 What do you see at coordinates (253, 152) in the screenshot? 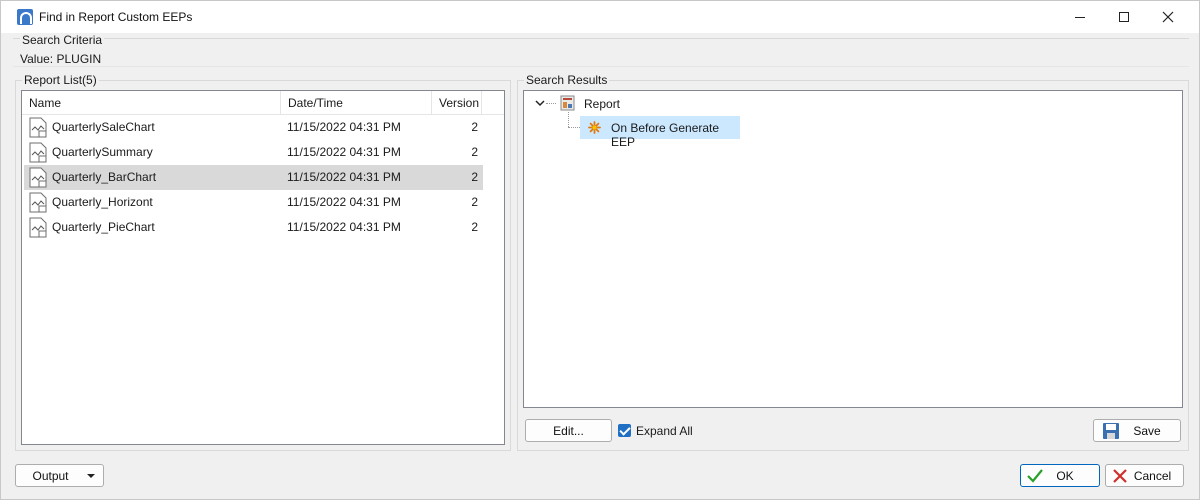
I see `list-item: QuarterlySummary 11/15/2022 04:31 PM 2` at bounding box center [253, 152].